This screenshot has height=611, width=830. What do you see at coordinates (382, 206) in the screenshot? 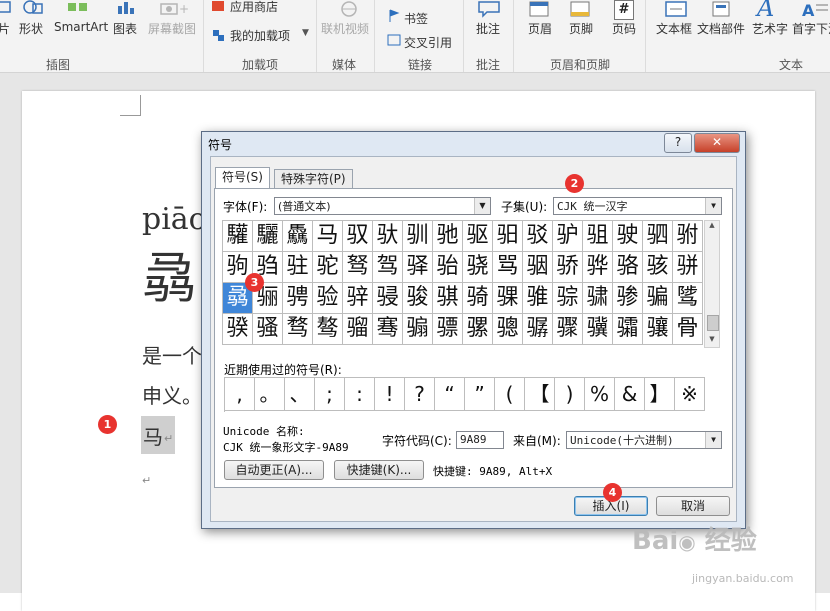
I see `font-select: (普通文本) ▼` at bounding box center [382, 206].